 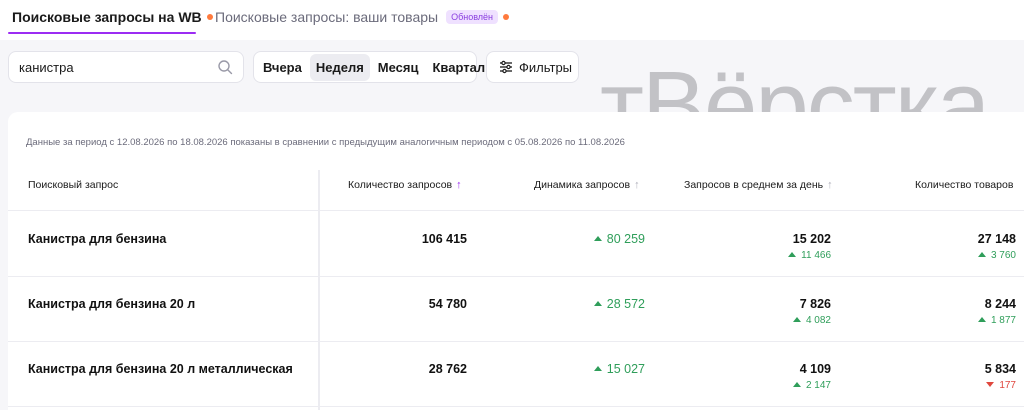 What do you see at coordinates (225, 67) in the screenshot?
I see `search-icon` at bounding box center [225, 67].